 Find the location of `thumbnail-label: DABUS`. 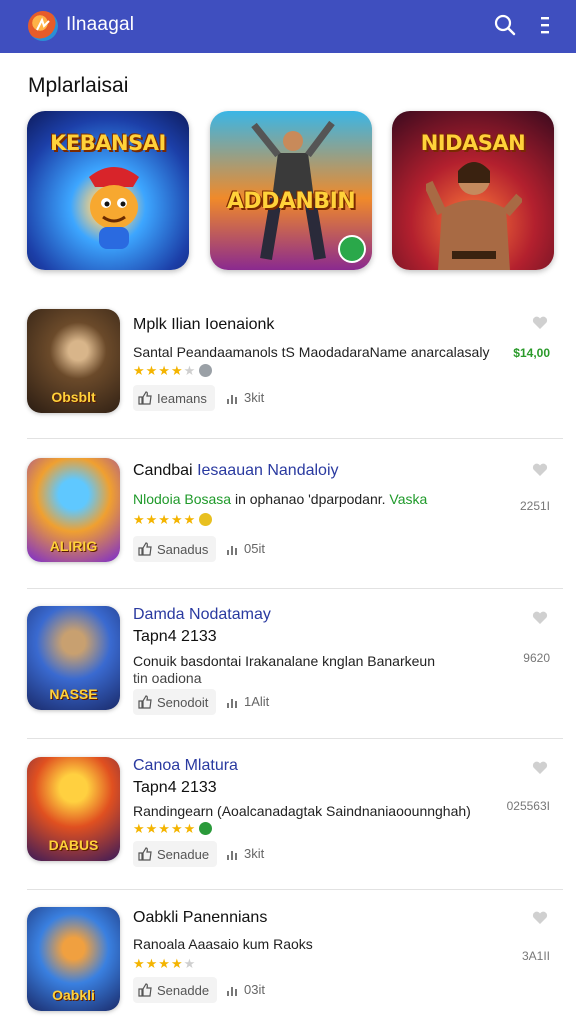

thumbnail-label: DABUS is located at coordinates (73, 845).